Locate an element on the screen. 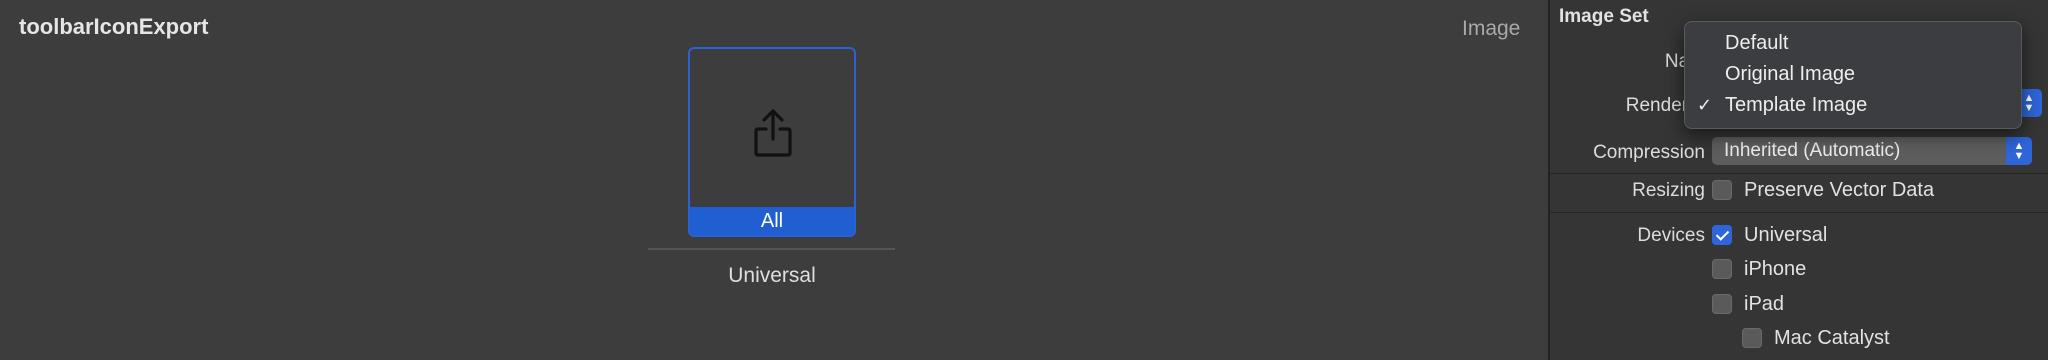 The image size is (2048, 360). resizing-label: Resizing is located at coordinates (1668, 190).